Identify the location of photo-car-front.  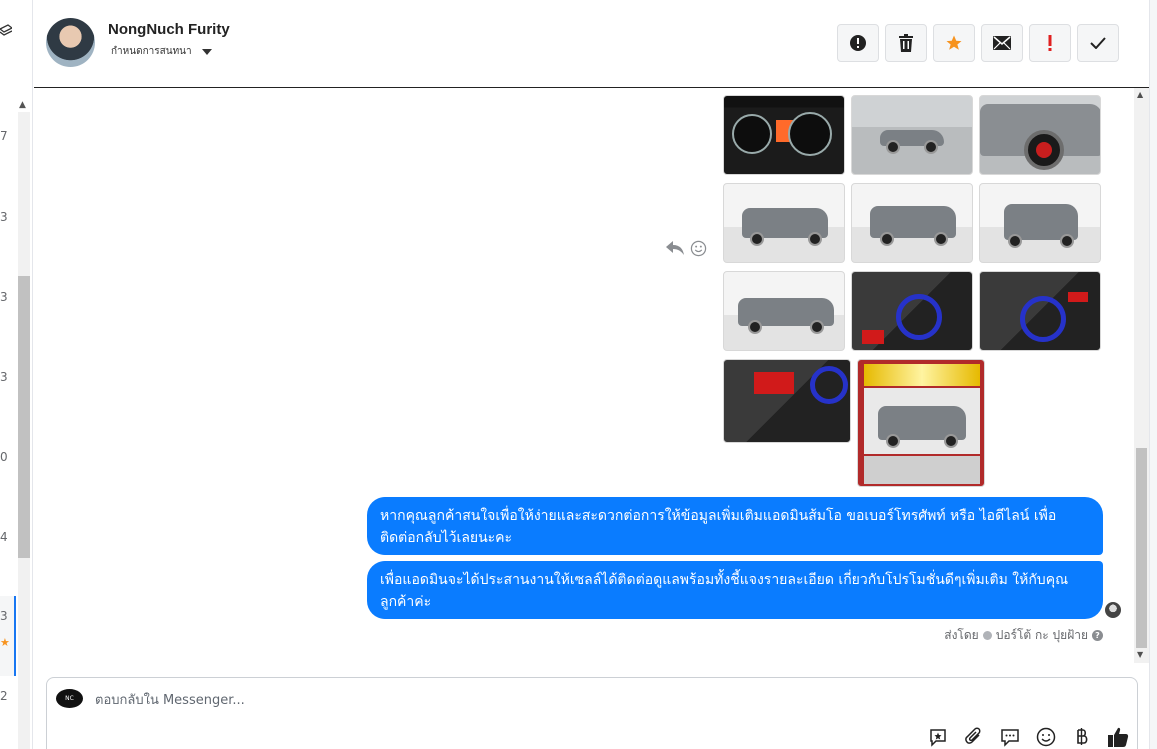
(784, 223).